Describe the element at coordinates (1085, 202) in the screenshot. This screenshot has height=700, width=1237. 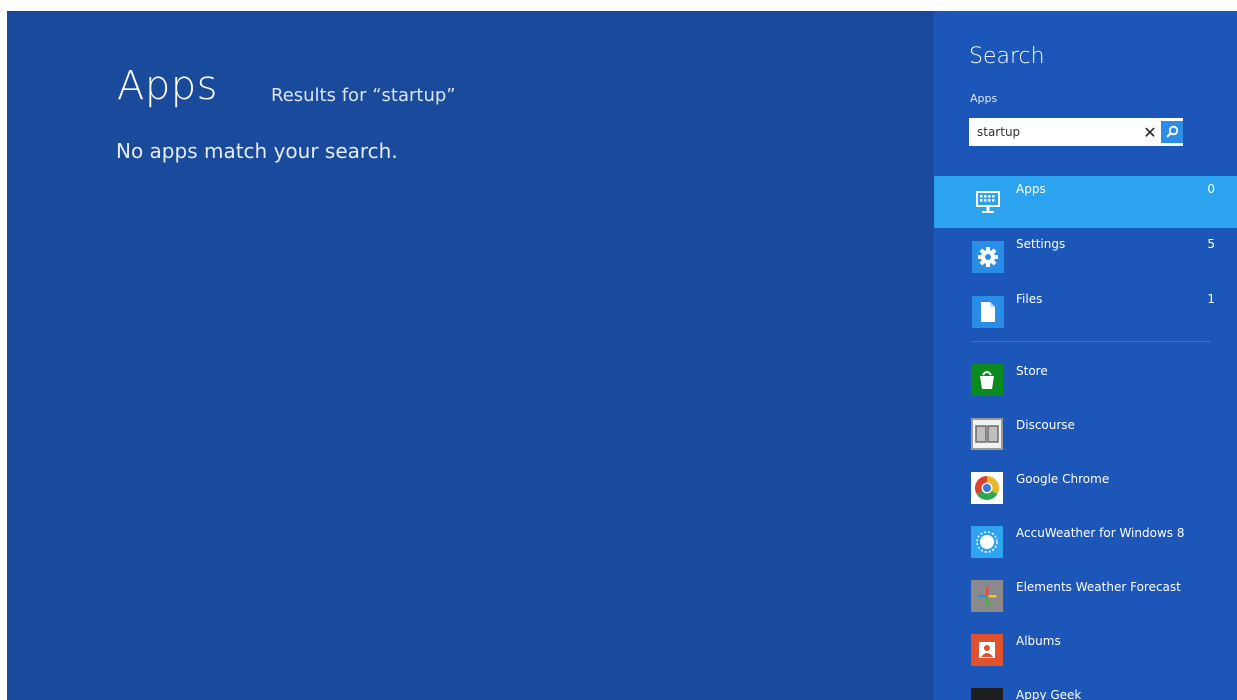
I see `category-apps: Apps 0` at that location.